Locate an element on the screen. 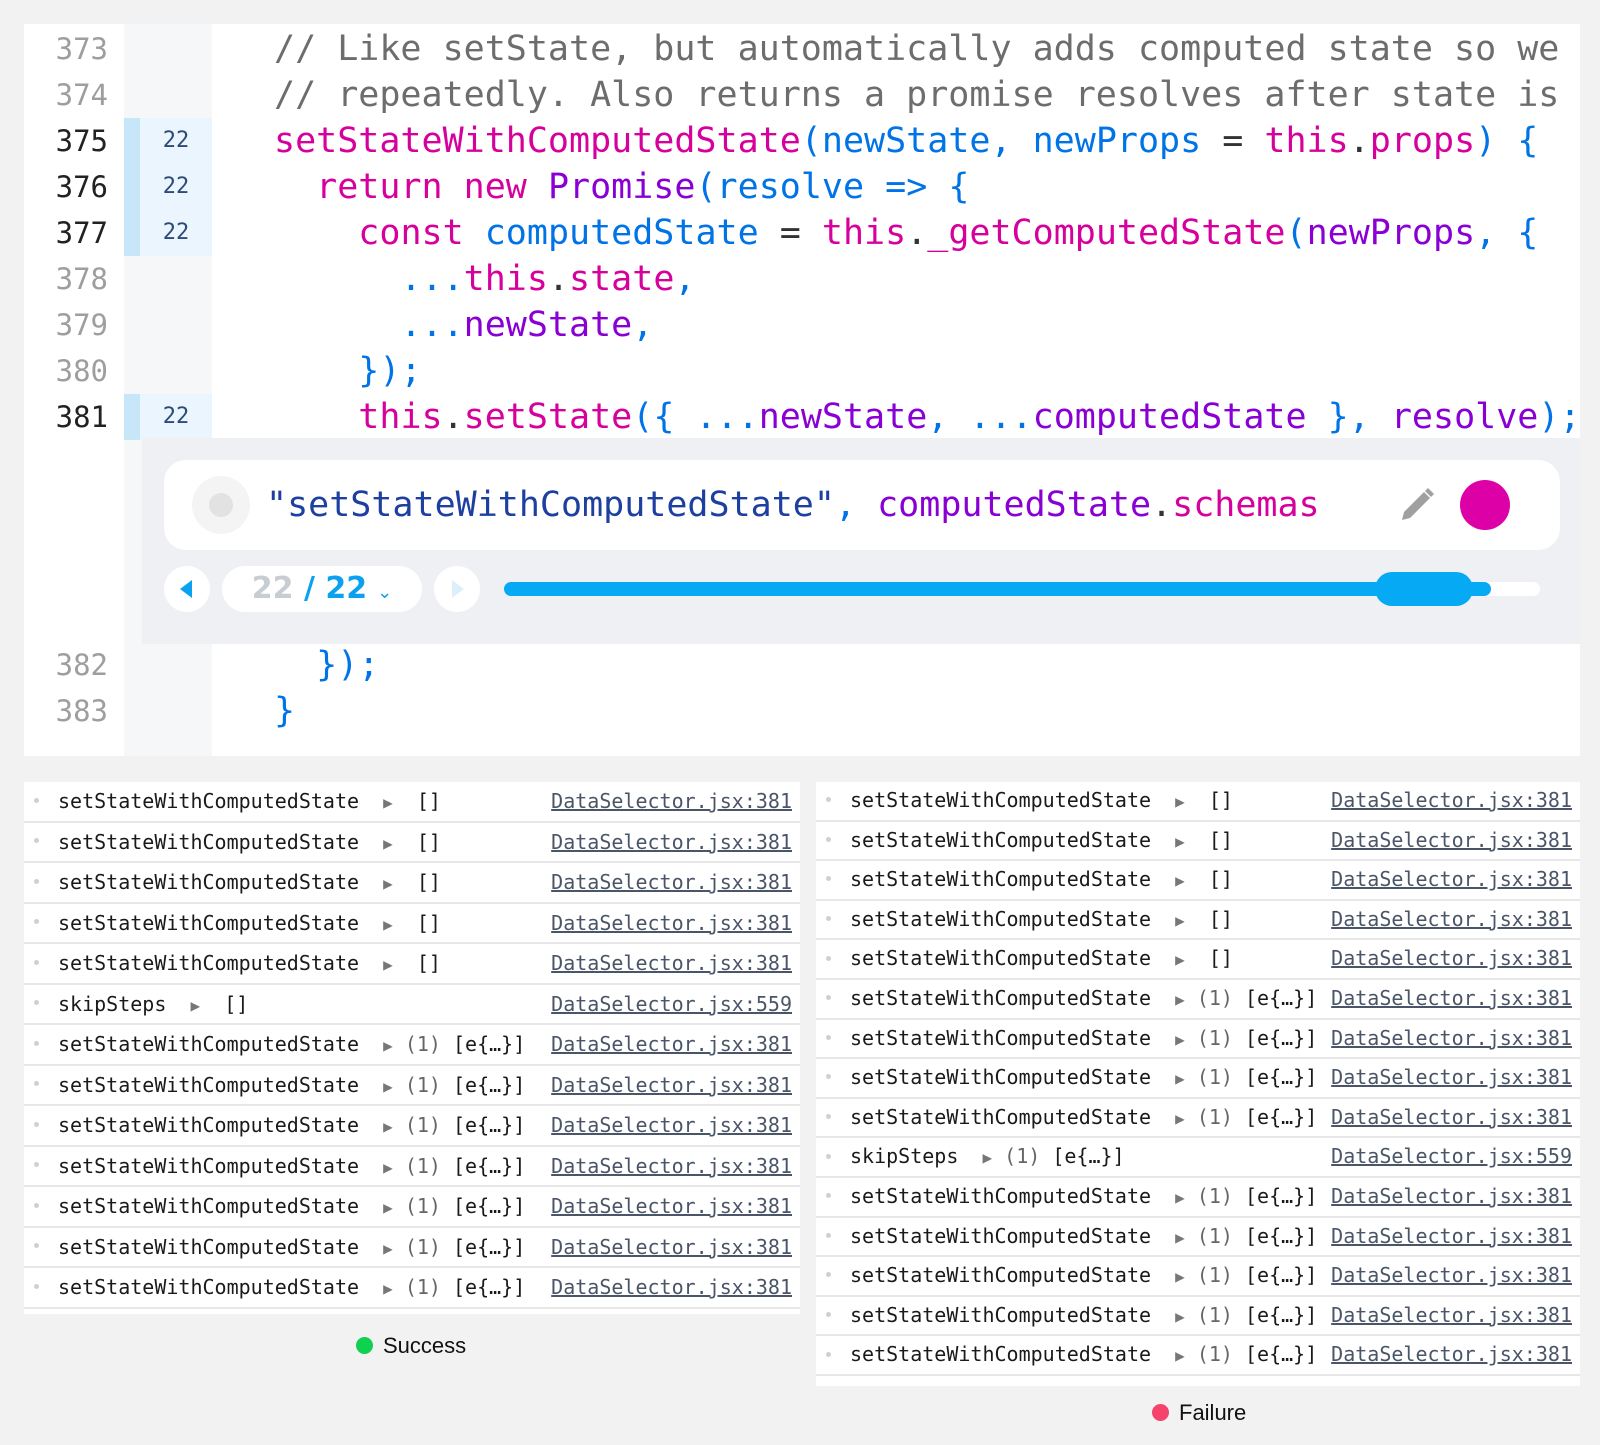  source-link: DataSelector.jsx:559 is located at coordinates (1451, 1157).